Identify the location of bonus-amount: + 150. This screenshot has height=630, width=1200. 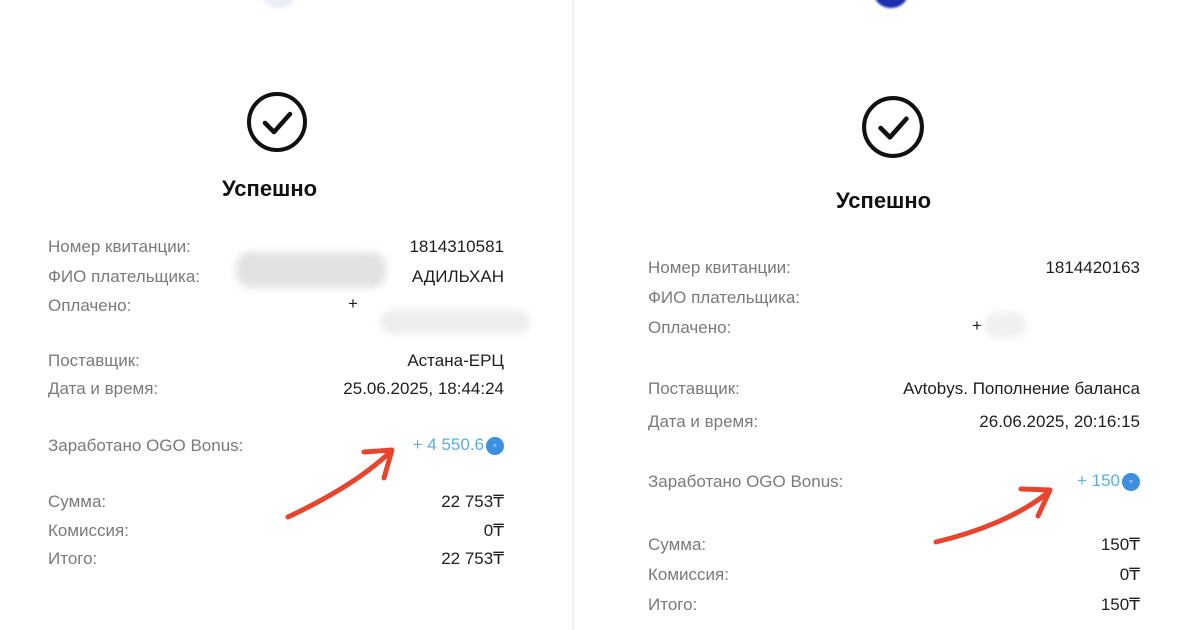
(1098, 480).